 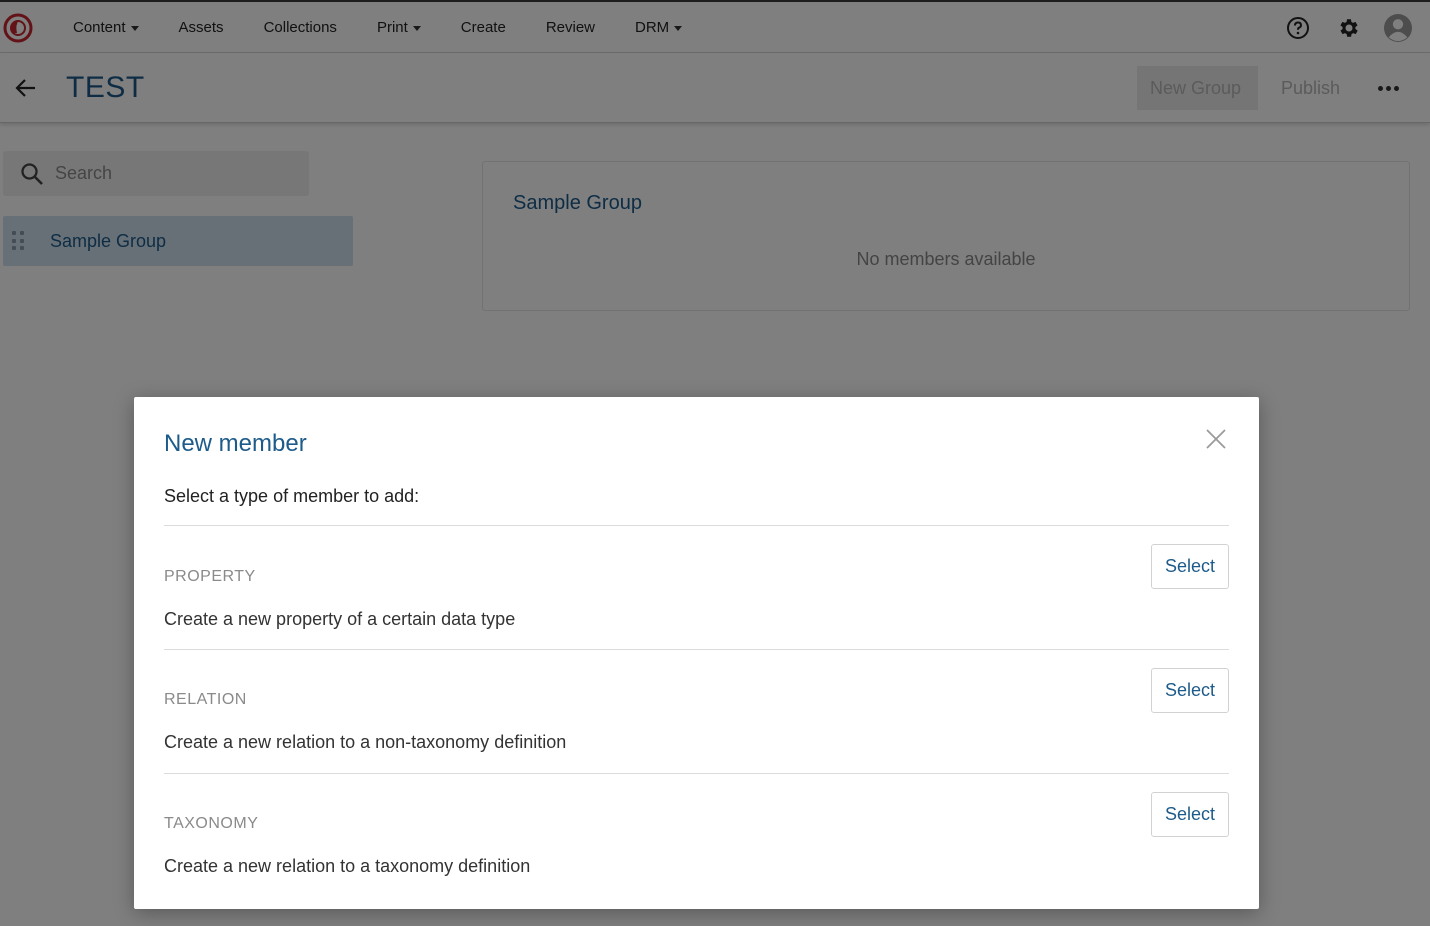 What do you see at coordinates (1216, 439) in the screenshot?
I see `close-icon` at bounding box center [1216, 439].